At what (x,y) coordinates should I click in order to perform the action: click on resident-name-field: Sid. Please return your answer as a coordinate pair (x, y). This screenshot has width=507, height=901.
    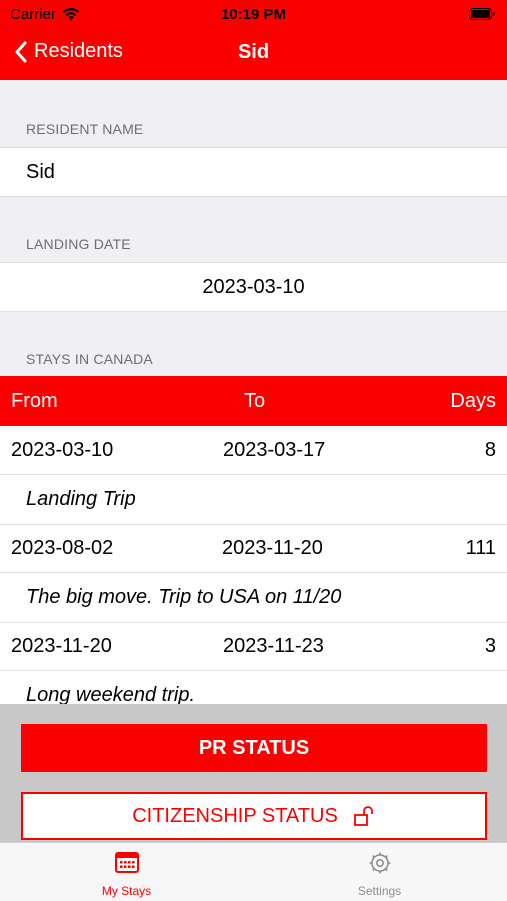
    Looking at the image, I should click on (253, 172).